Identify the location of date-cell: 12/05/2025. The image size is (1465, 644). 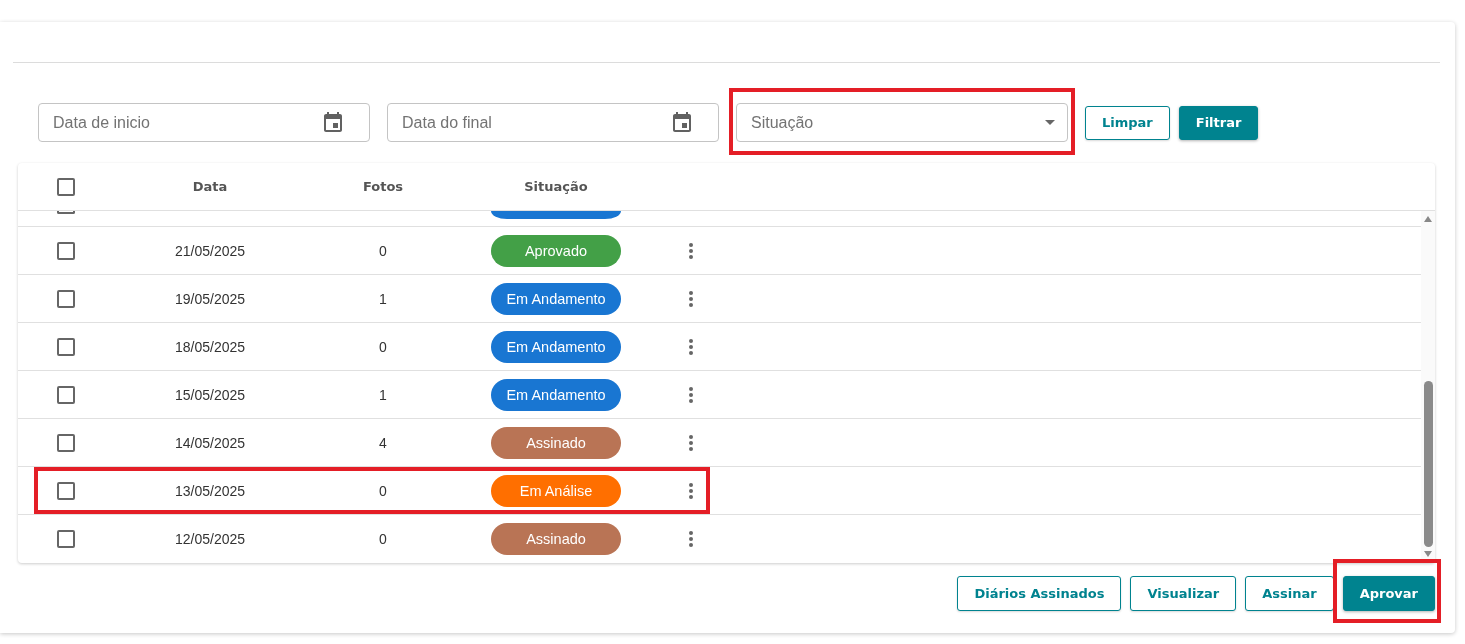
(210, 539).